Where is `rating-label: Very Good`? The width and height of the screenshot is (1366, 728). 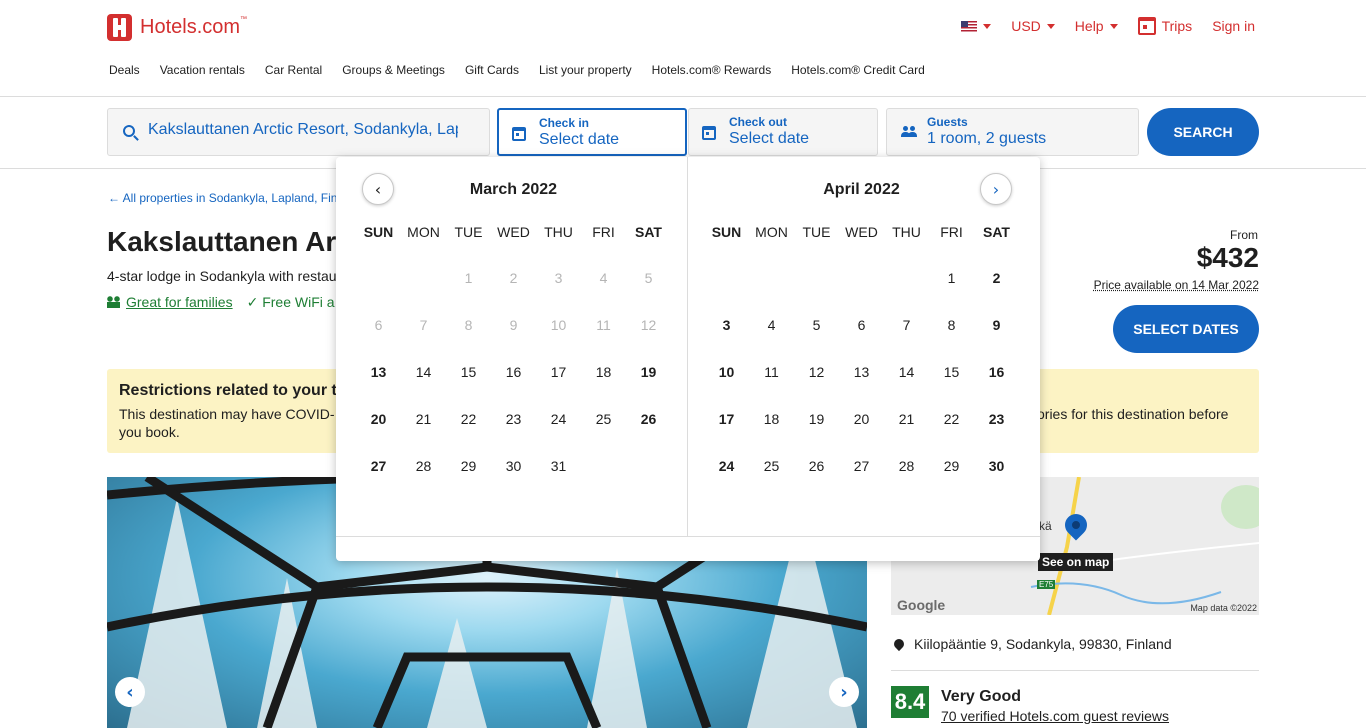
rating-label: Very Good is located at coordinates (981, 696).